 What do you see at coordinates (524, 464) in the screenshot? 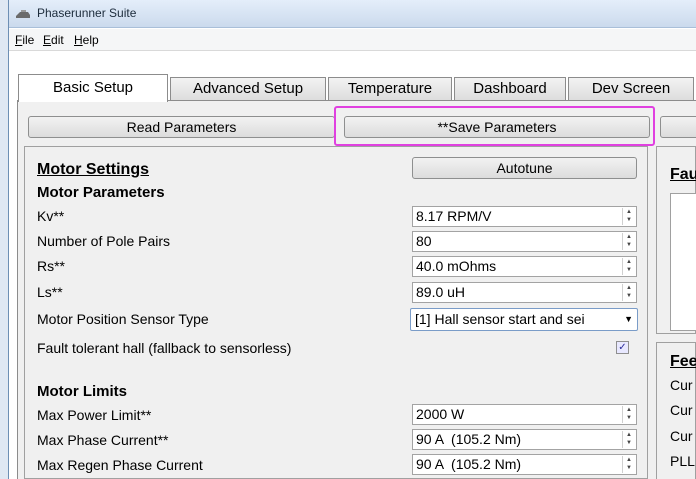
I see `max-regen-field: 90 A (105.2 Nm) ▲ ▼` at bounding box center [524, 464].